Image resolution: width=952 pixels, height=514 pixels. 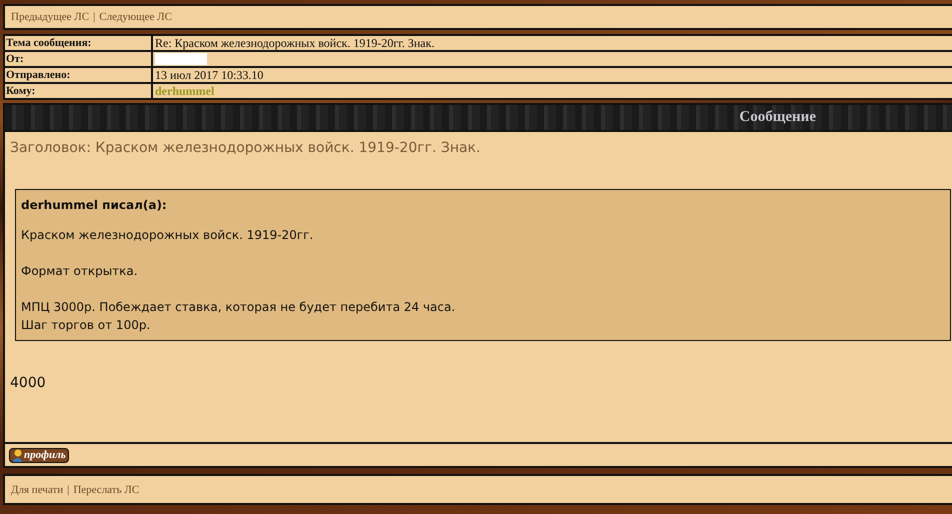 I want to click on section-title: Сообщение, so click(x=777, y=117).